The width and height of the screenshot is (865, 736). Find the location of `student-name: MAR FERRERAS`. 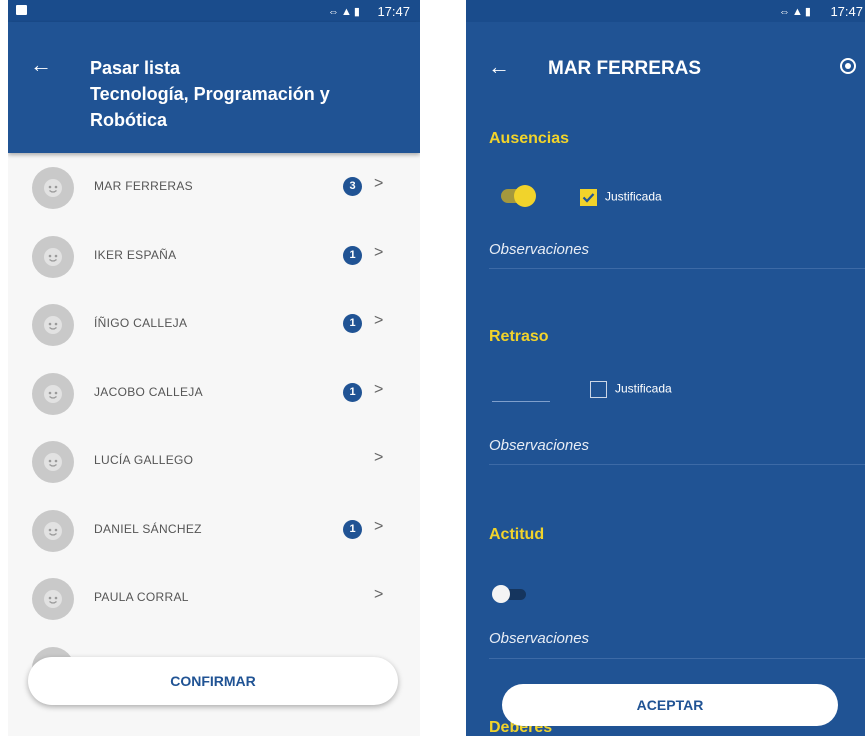

student-name: MAR FERRERAS is located at coordinates (143, 186).